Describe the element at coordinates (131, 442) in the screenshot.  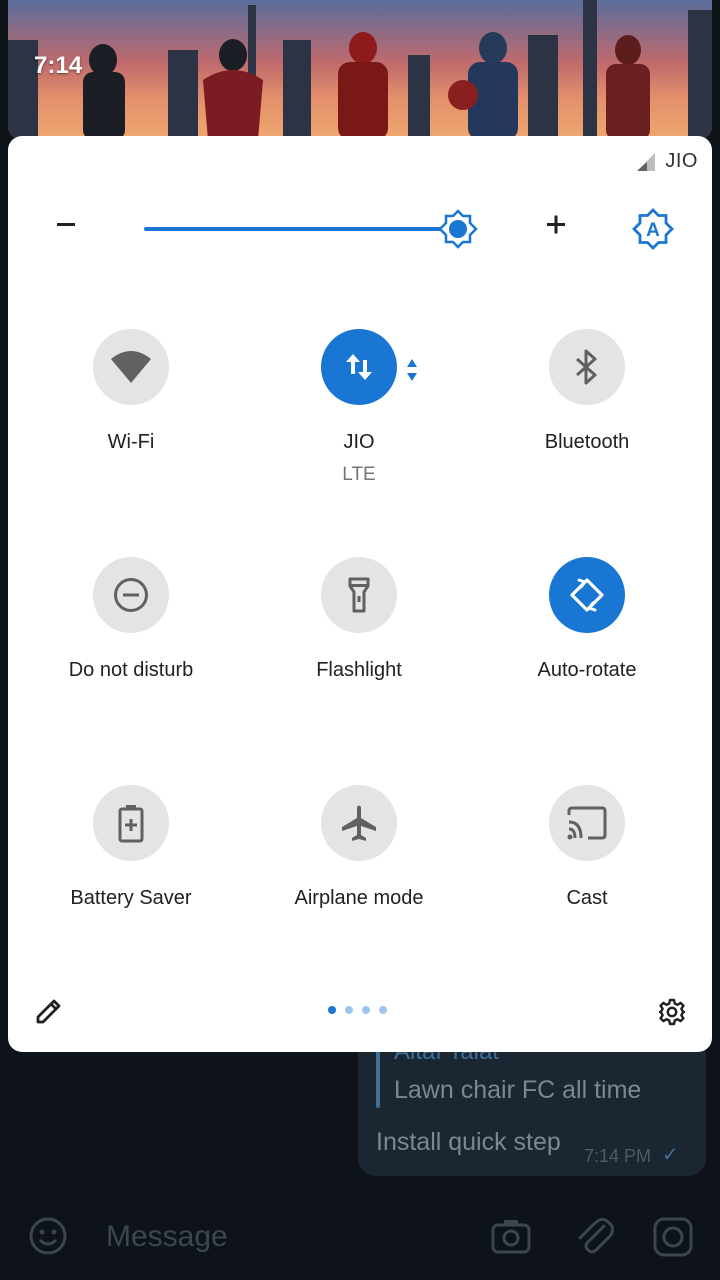
I see `tile-wifi-label: Wi-Fi` at that location.